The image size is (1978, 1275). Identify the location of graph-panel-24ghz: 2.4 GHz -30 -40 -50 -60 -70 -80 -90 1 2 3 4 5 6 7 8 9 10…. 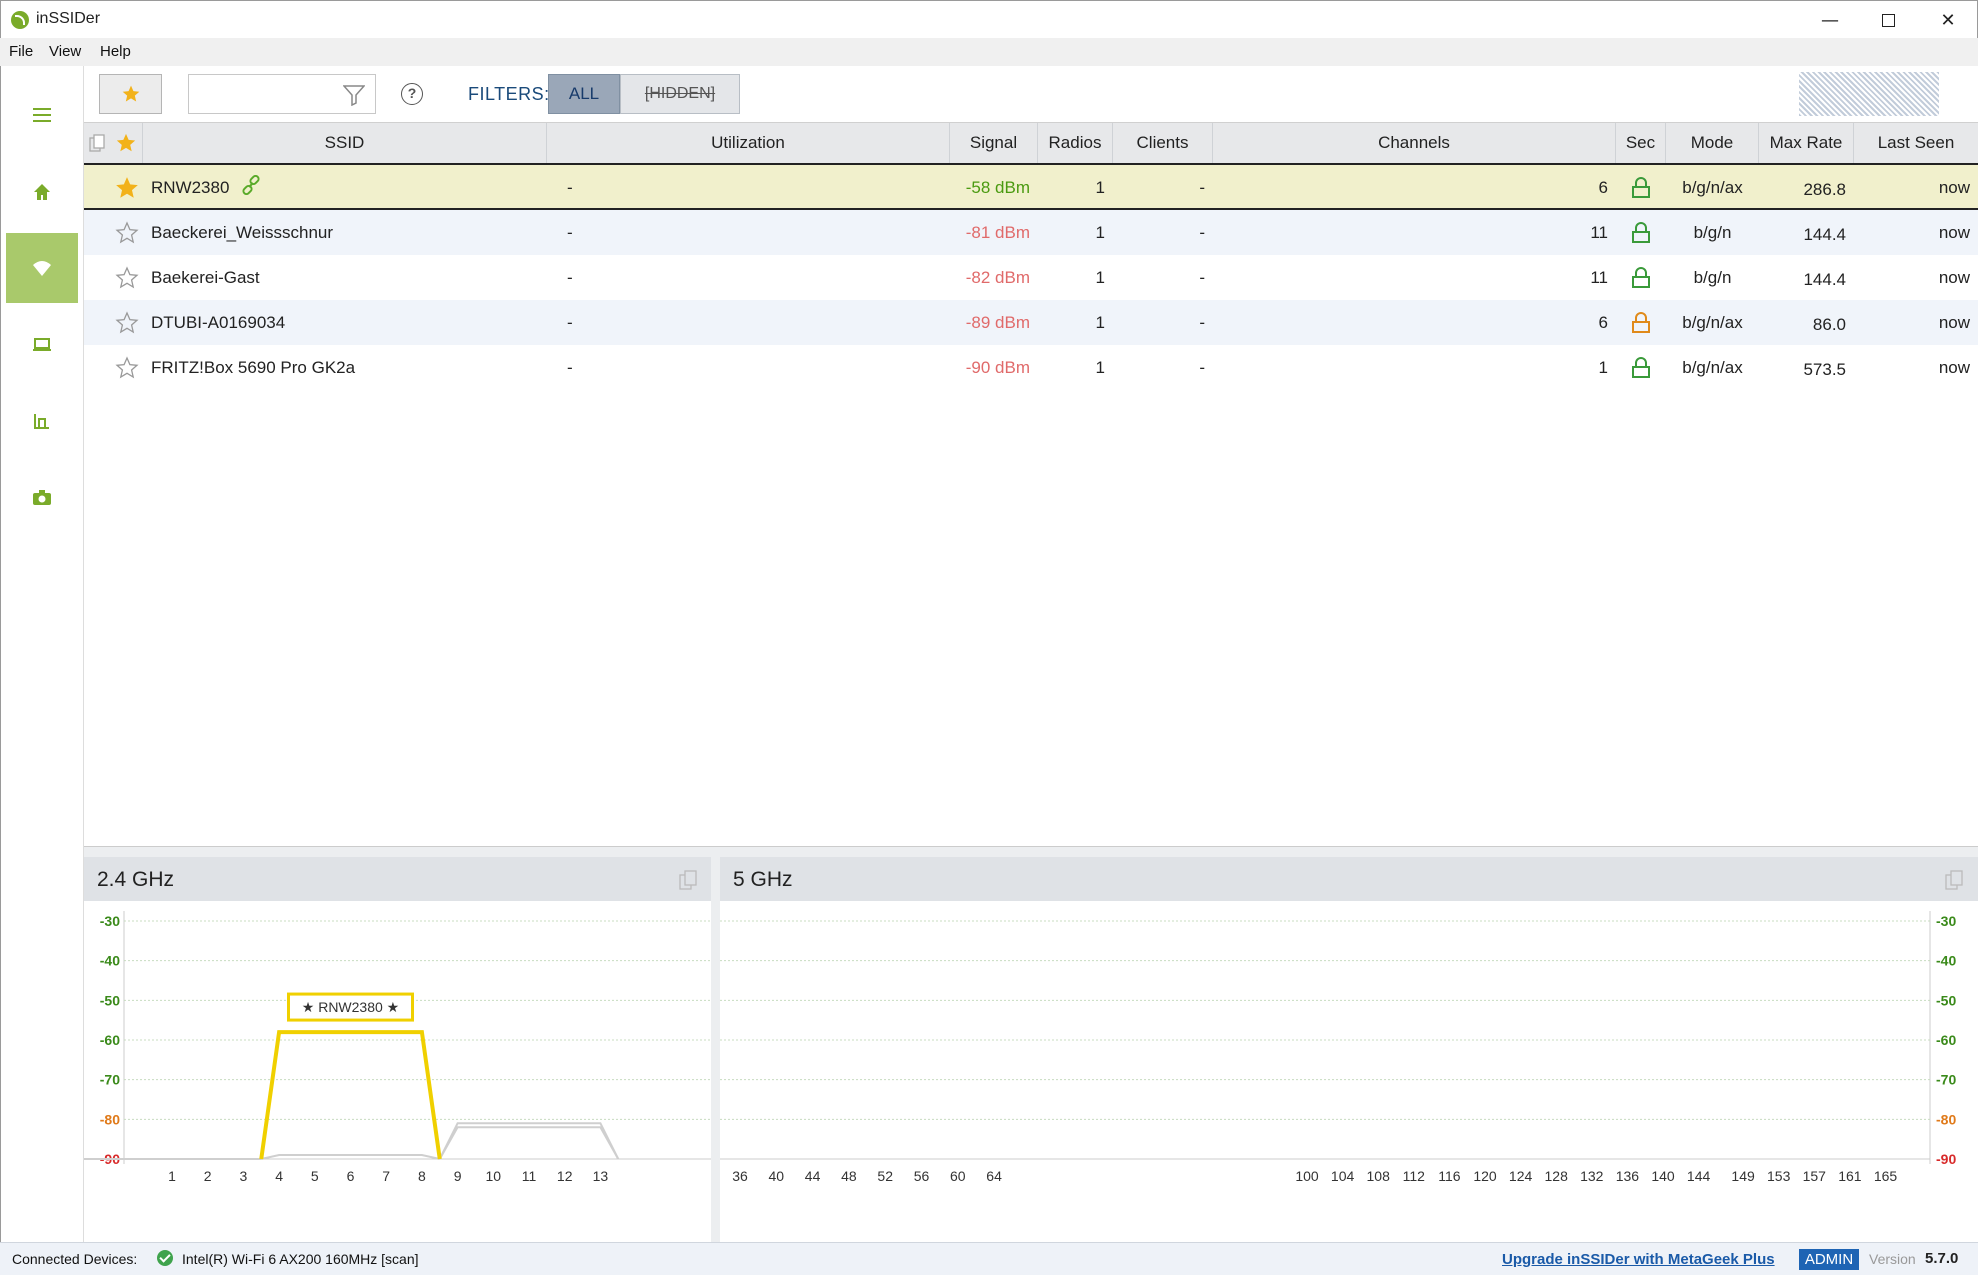
(397, 1050).